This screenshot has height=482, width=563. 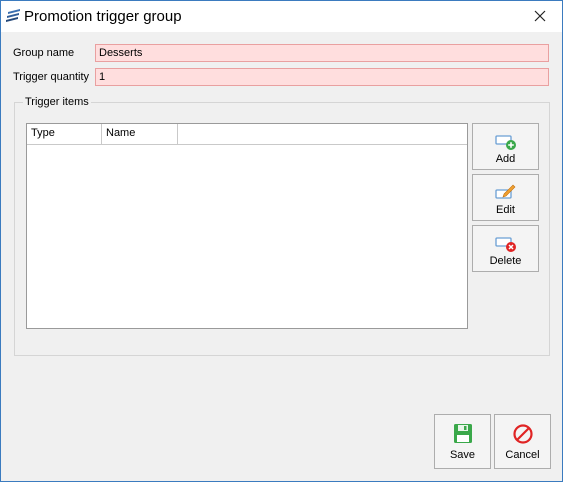 I want to click on group-name-label: Group name, so click(x=44, y=53).